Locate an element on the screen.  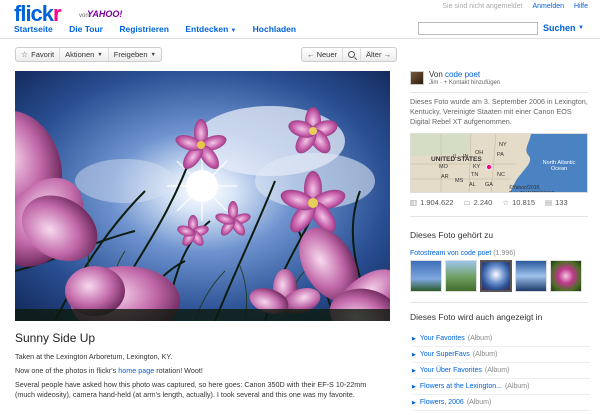
account-links: Sie sind nicht angemeldet Anmelden Hilfe is located at coordinates (511, 6).